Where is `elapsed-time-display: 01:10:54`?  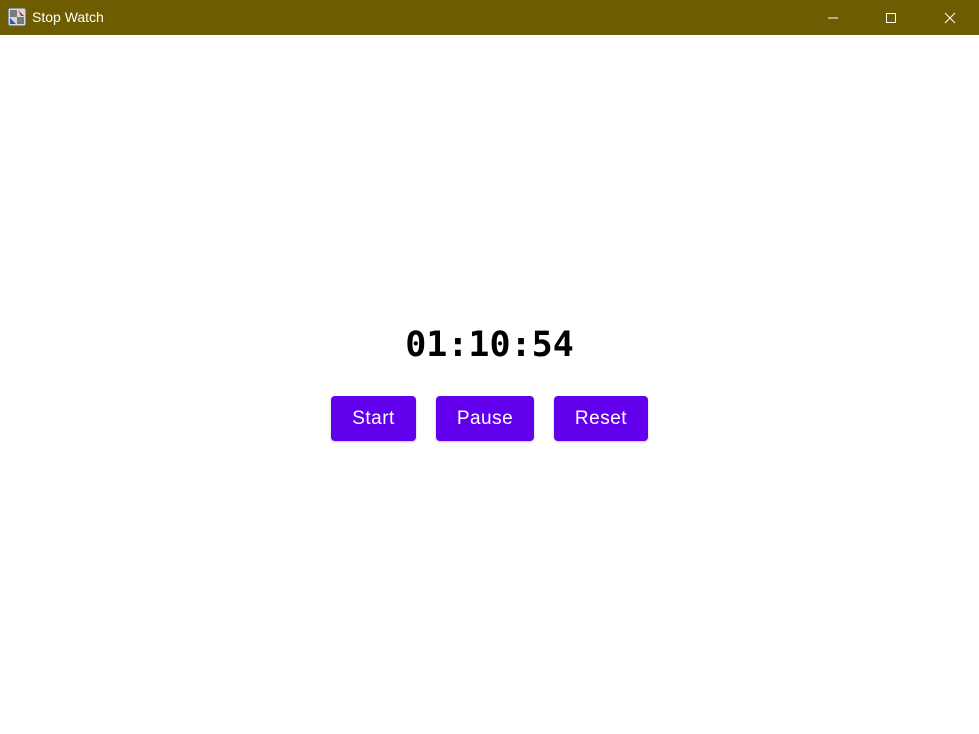
elapsed-time-display: 01:10:54 is located at coordinates (489, 345).